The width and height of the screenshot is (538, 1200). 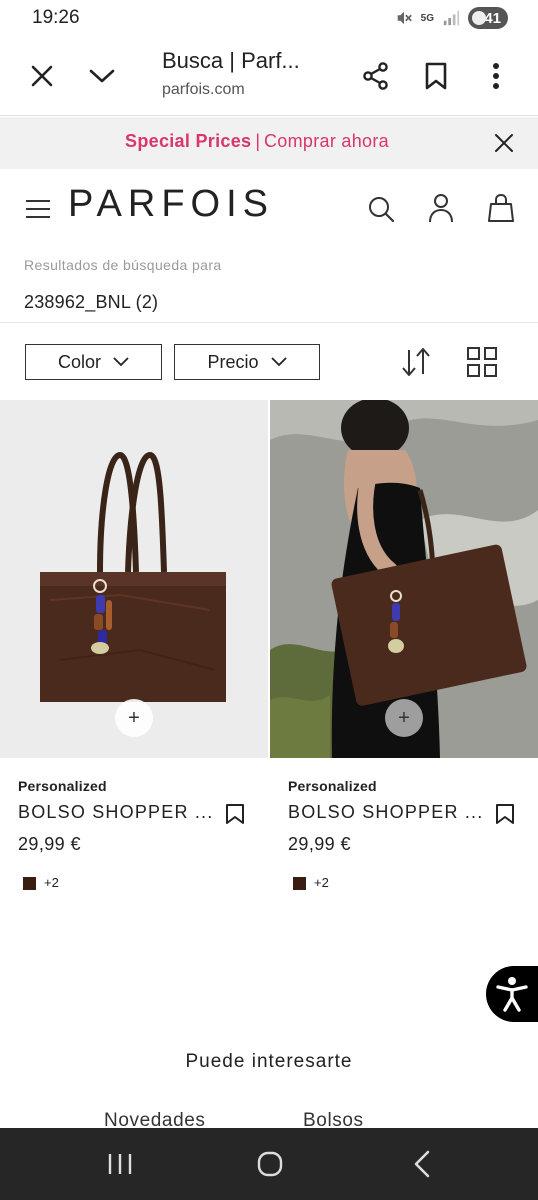 I want to click on more-options-button, so click(x=496, y=76).